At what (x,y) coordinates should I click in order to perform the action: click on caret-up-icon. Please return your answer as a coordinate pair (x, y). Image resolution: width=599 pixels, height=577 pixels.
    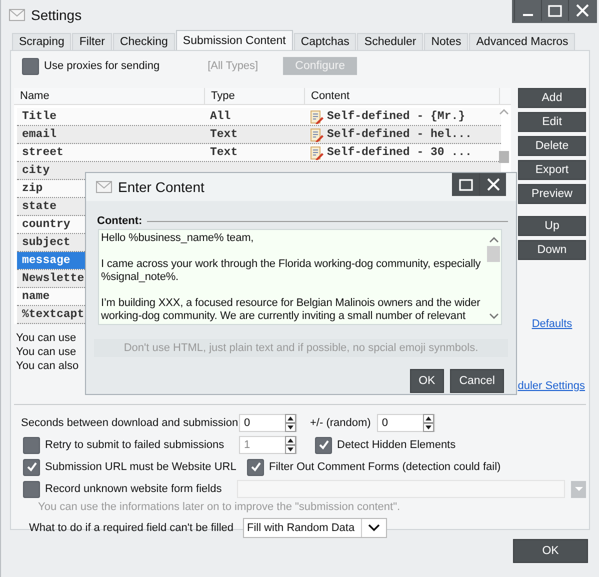
    Looking at the image, I should click on (493, 240).